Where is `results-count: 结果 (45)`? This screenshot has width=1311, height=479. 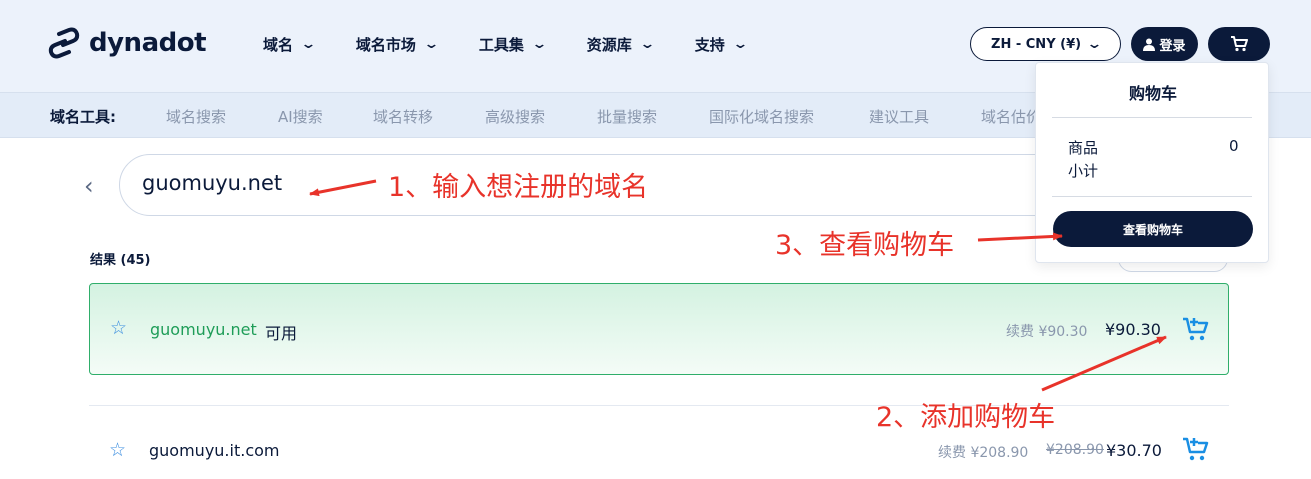
results-count: 结果 (45) is located at coordinates (120, 260).